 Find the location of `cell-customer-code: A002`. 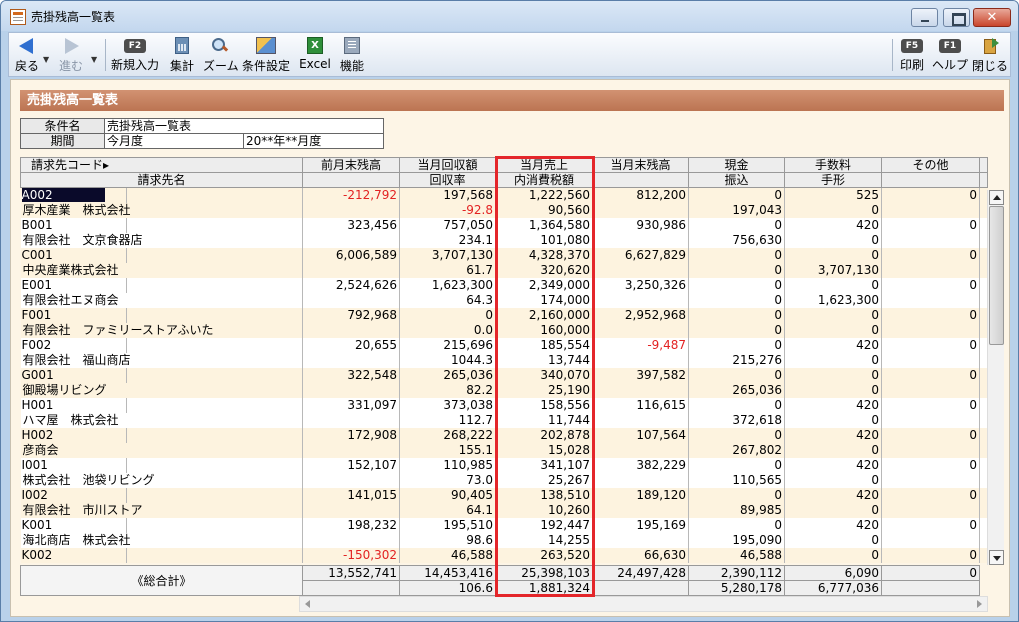

cell-customer-code: A002 is located at coordinates (73, 195).